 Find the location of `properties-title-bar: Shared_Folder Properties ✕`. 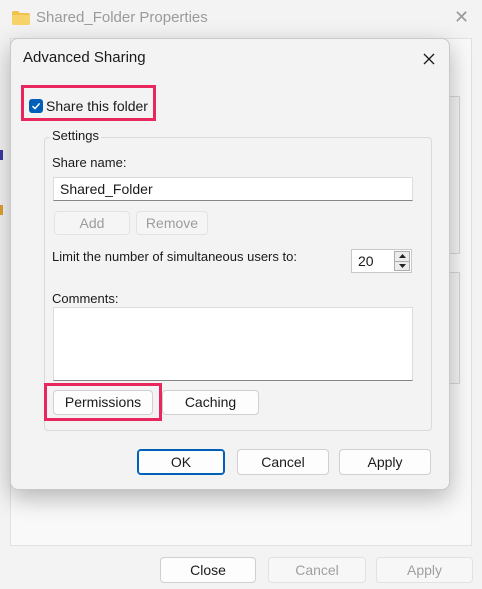

properties-title-bar: Shared_Folder Properties ✕ is located at coordinates (241, 19).